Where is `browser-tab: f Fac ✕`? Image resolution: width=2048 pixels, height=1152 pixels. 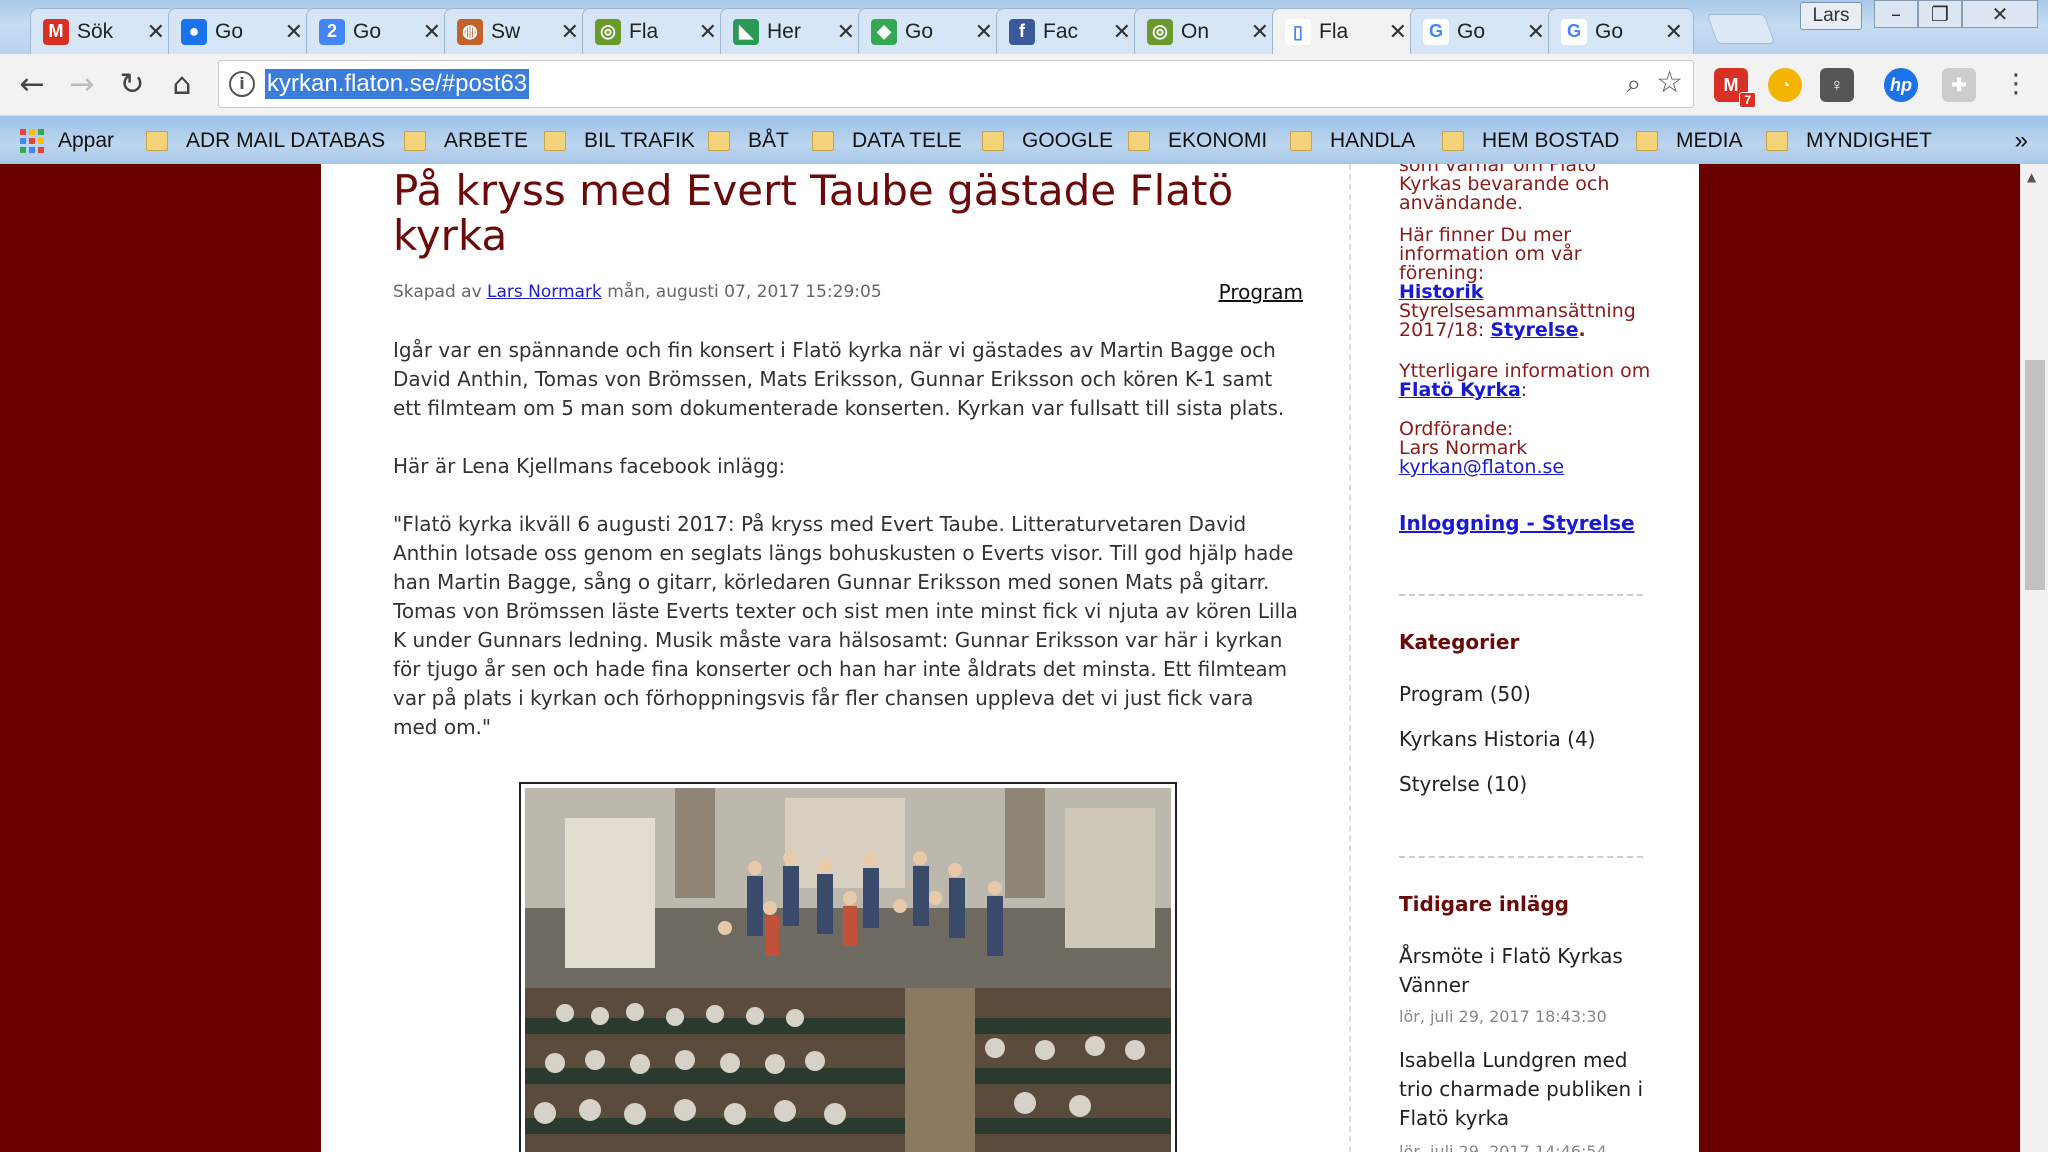 browser-tab: f Fac ✕ is located at coordinates (1069, 31).